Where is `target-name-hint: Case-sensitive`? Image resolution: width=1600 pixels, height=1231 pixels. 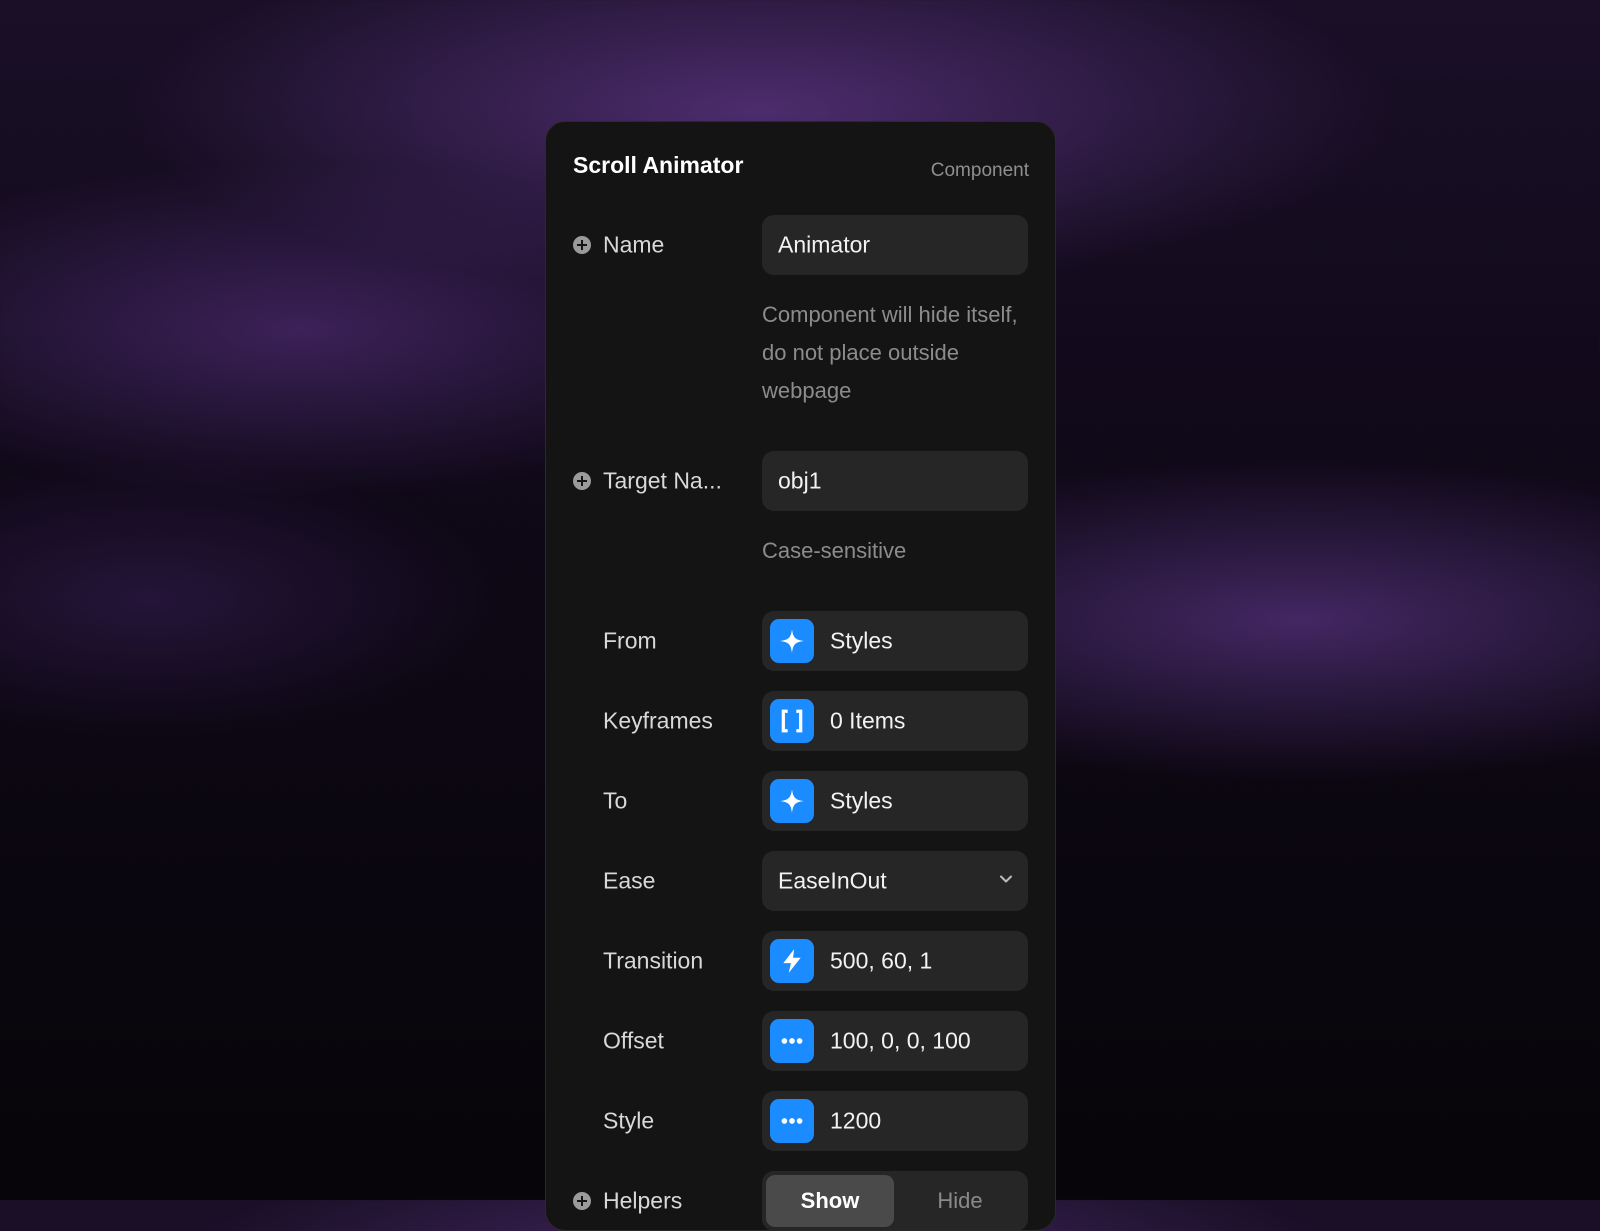 target-name-hint: Case-sensitive is located at coordinates (834, 550).